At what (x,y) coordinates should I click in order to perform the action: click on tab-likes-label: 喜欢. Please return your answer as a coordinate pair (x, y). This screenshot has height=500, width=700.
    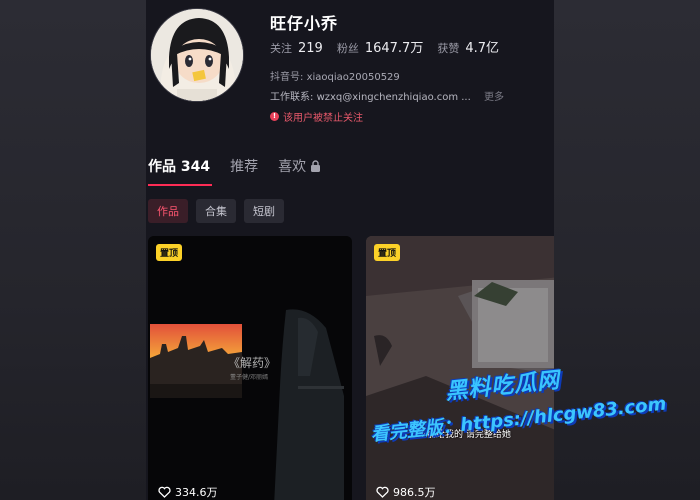
    Looking at the image, I should click on (292, 167).